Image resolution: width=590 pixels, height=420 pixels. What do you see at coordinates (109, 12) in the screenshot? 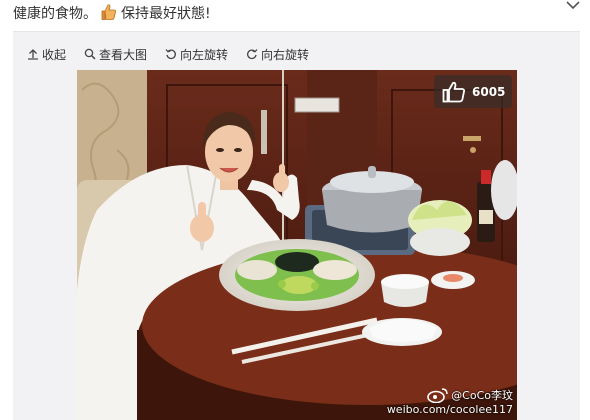
I see `thumbs-up-emoji-icon` at bounding box center [109, 12].